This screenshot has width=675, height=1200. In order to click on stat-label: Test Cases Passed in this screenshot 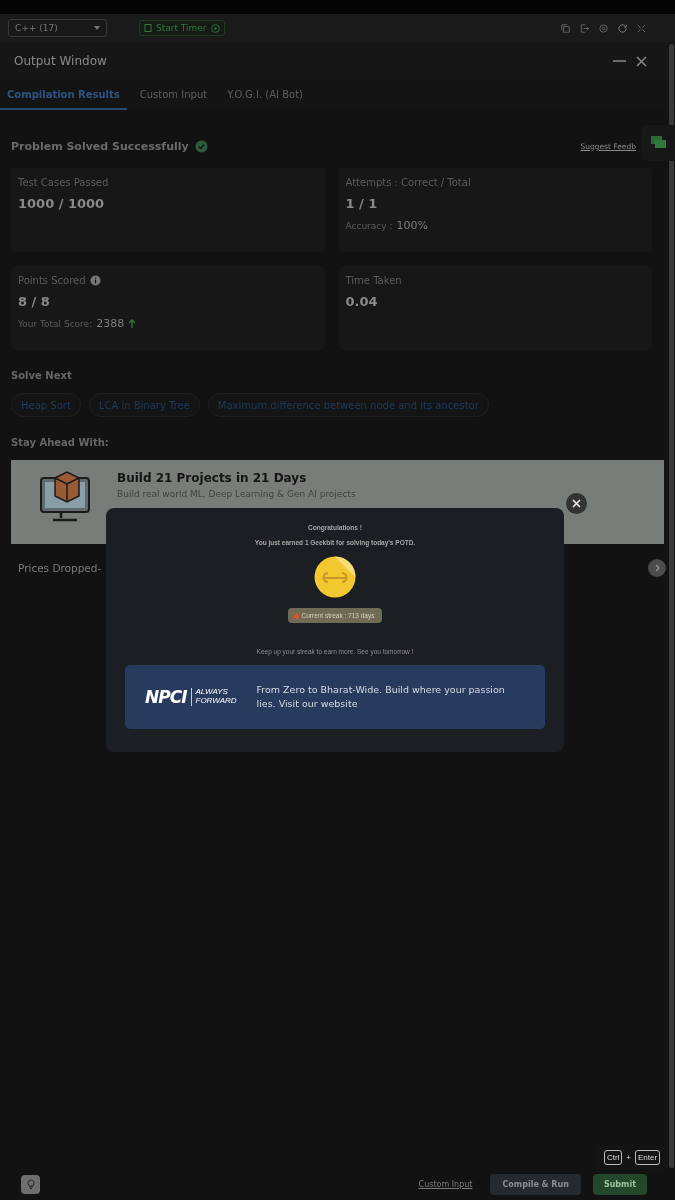, I will do `click(63, 182)`.